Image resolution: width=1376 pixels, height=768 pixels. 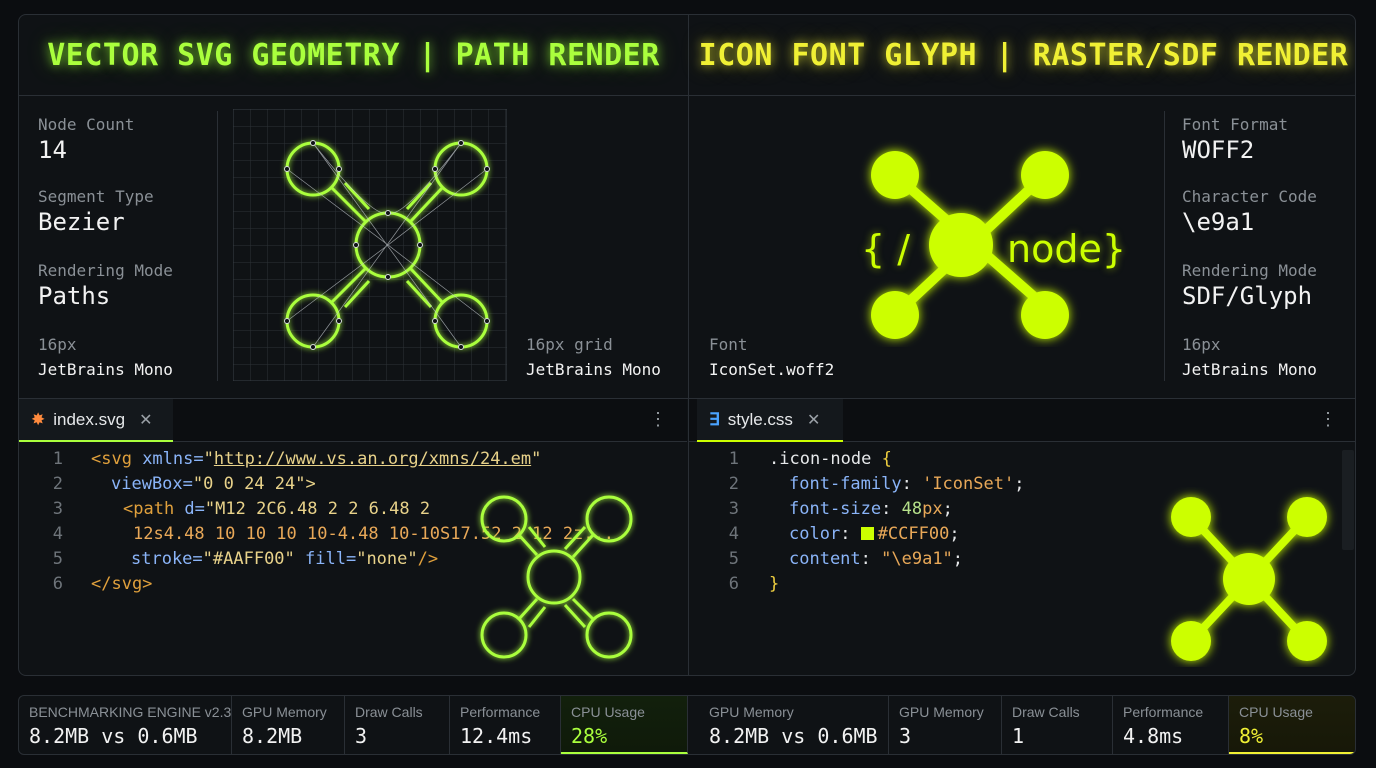 What do you see at coordinates (867, 533) in the screenshot?
I see `color-swatch` at bounding box center [867, 533].